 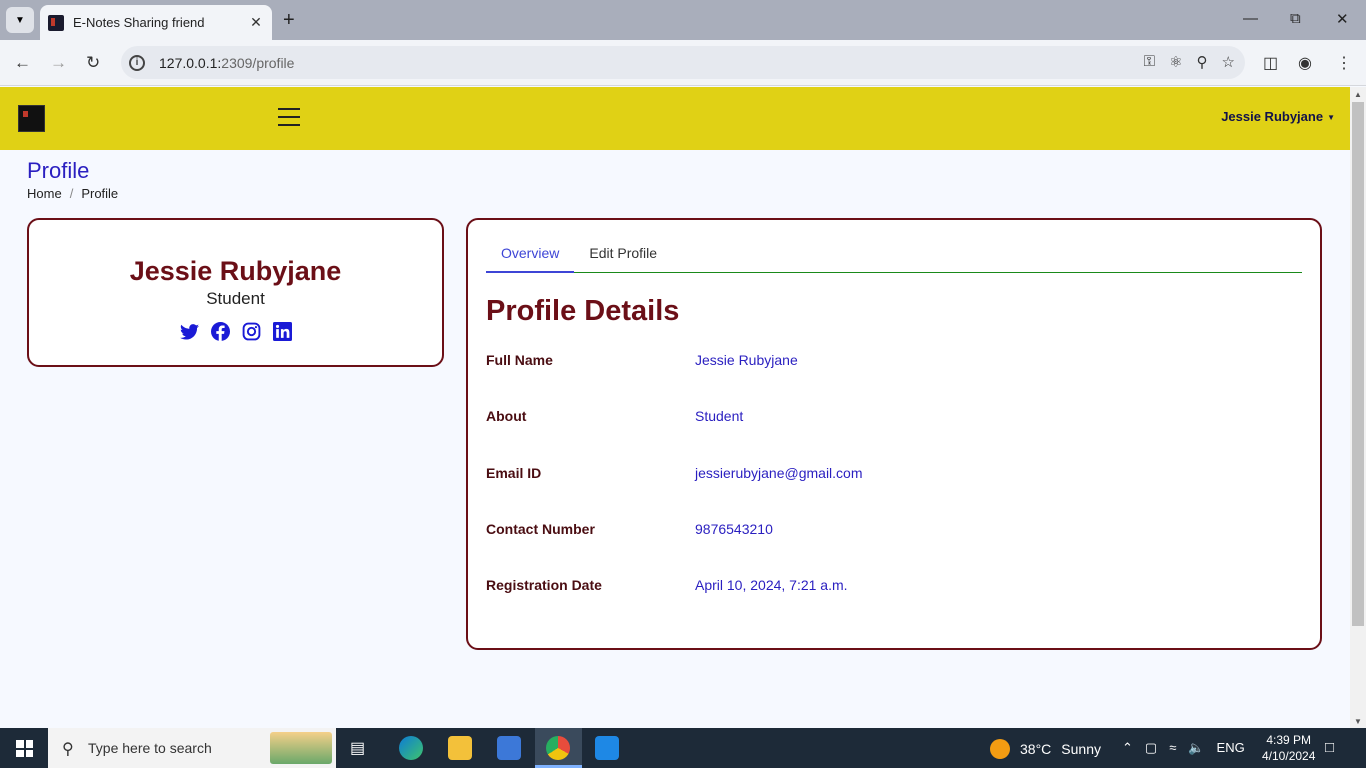 What do you see at coordinates (235, 271) in the screenshot?
I see `profile-name: Jessie Rubyjane` at bounding box center [235, 271].